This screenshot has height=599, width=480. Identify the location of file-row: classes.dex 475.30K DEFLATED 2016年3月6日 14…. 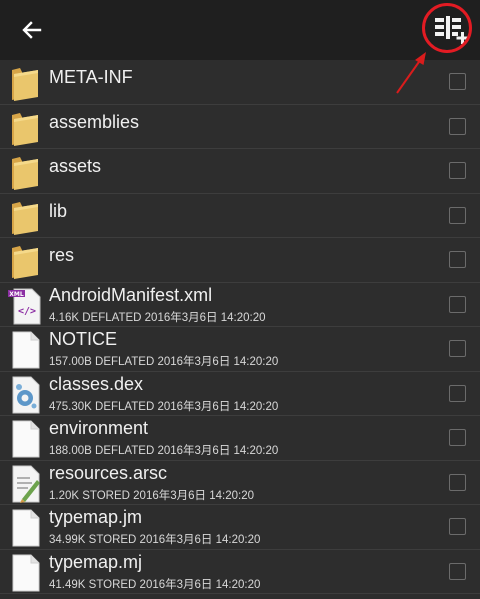
(240, 394).